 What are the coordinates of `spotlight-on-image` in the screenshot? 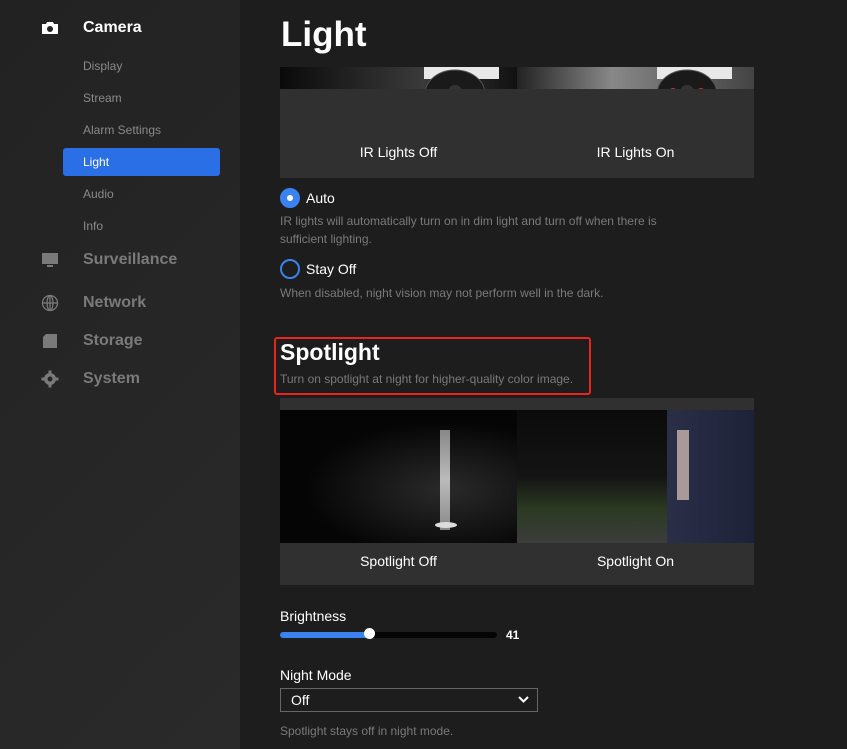 It's located at (635, 476).